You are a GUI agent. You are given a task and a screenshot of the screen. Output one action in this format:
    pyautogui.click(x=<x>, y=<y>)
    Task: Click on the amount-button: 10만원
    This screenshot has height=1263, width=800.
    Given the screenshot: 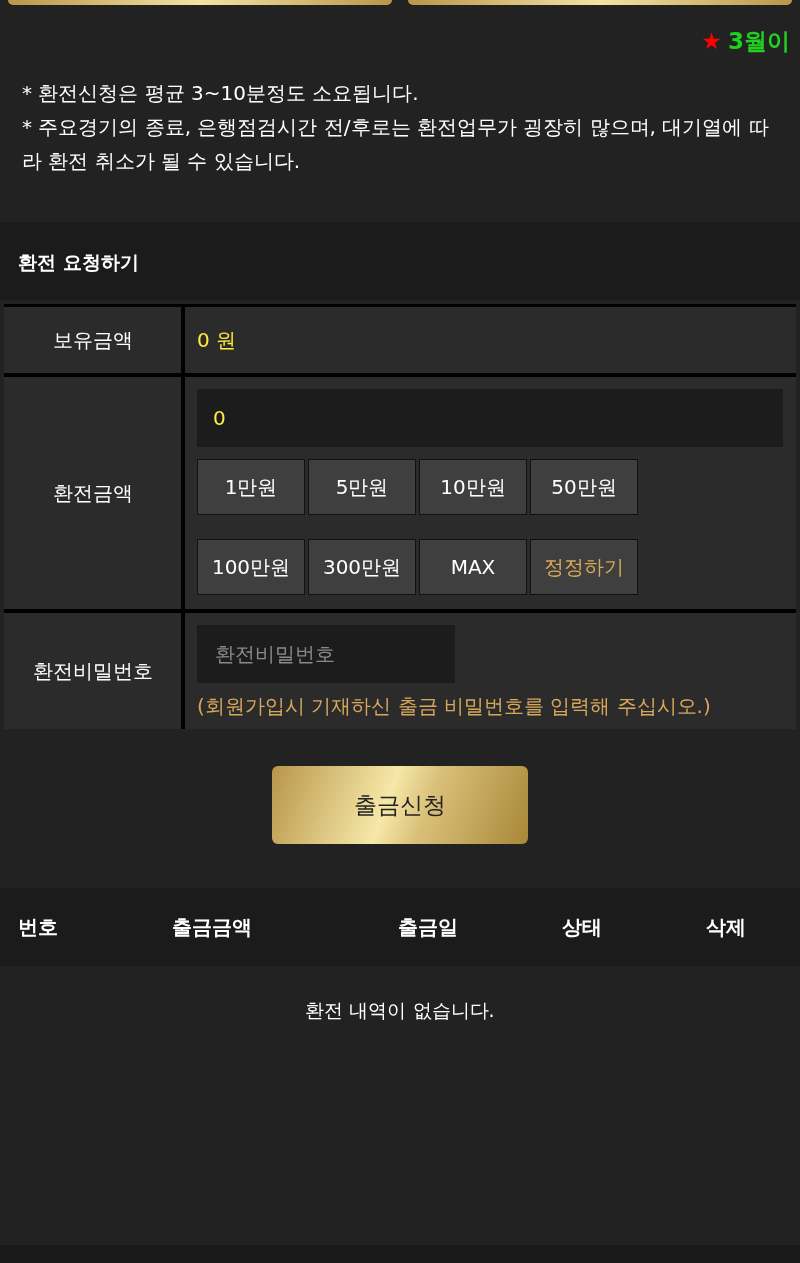 What is the action you would take?
    pyautogui.click(x=473, y=487)
    